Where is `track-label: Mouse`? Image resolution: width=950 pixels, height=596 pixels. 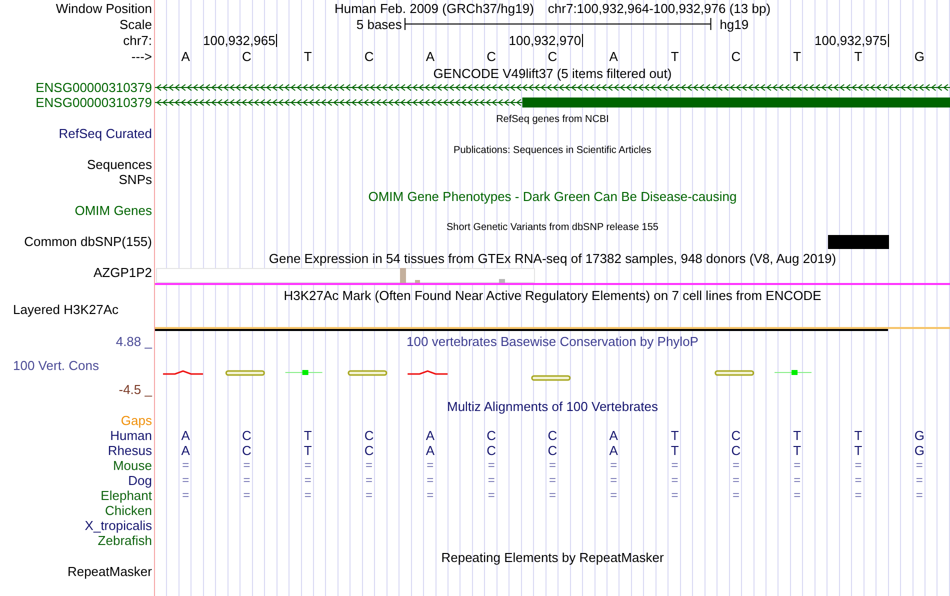
track-label: Mouse is located at coordinates (132, 465).